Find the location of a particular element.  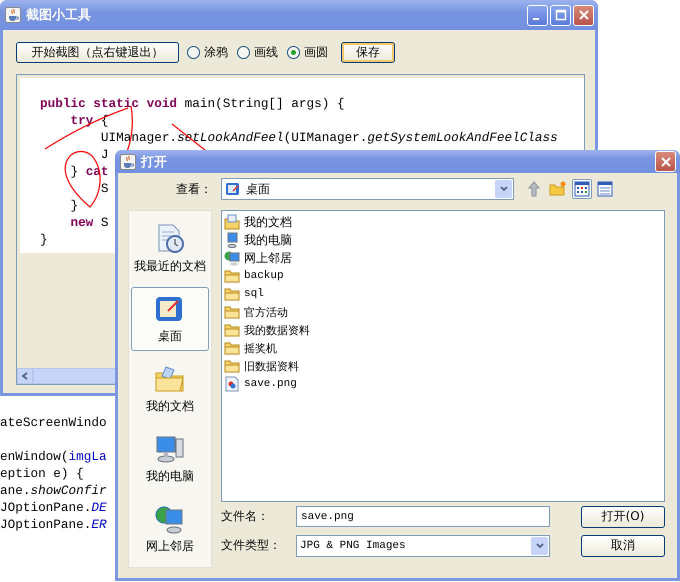

code-line: new S is located at coordinates (89, 222).